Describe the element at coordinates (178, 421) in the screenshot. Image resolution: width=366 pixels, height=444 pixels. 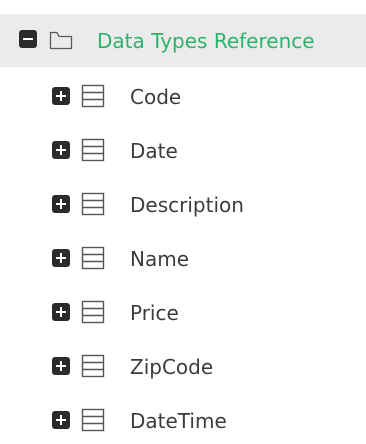
I see `tree-child-label: DateTime` at that location.